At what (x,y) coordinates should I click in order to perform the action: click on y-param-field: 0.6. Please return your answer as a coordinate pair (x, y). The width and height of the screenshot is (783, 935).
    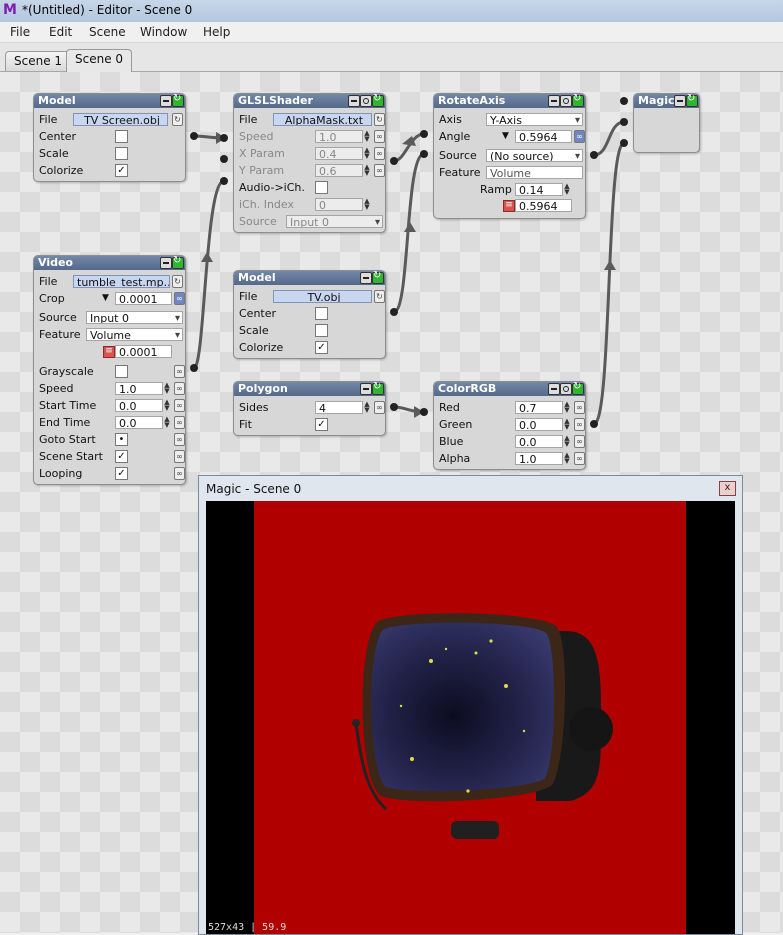
    Looking at the image, I should click on (339, 170).